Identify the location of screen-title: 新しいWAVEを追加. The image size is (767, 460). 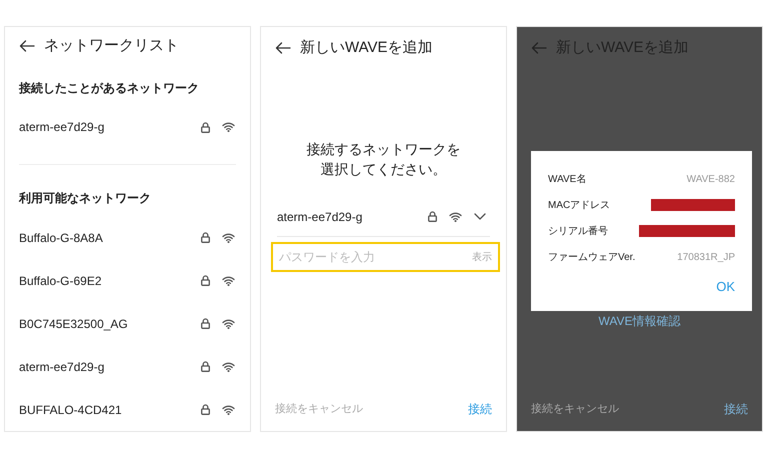
(366, 48).